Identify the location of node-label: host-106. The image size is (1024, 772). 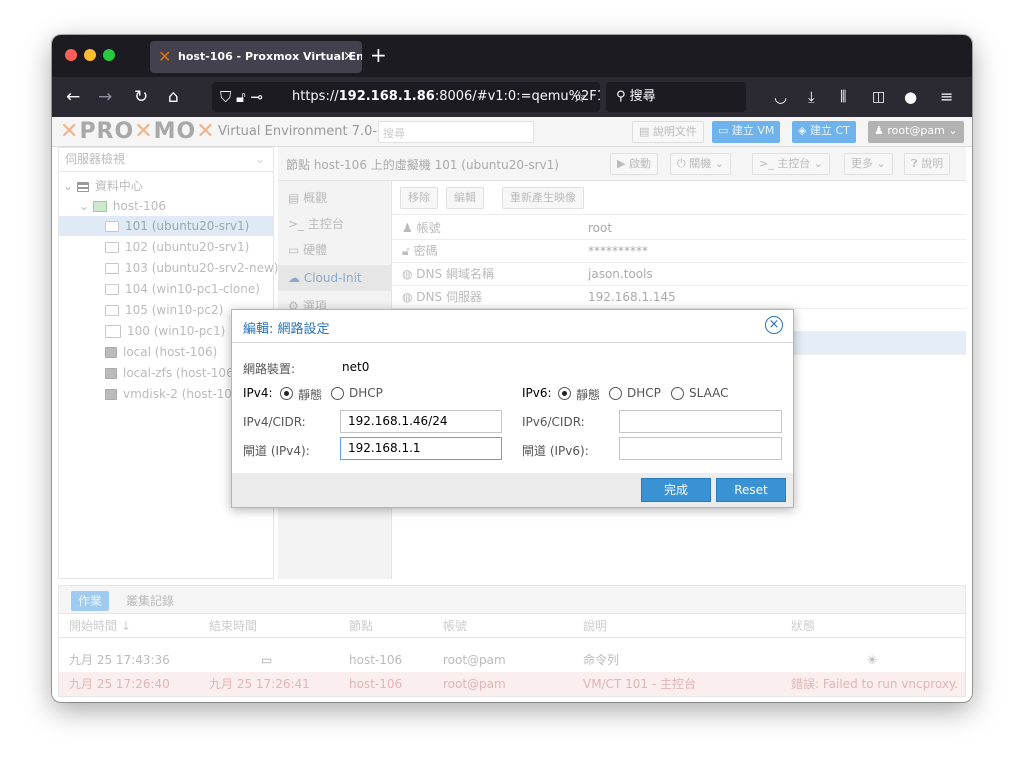
(139, 206).